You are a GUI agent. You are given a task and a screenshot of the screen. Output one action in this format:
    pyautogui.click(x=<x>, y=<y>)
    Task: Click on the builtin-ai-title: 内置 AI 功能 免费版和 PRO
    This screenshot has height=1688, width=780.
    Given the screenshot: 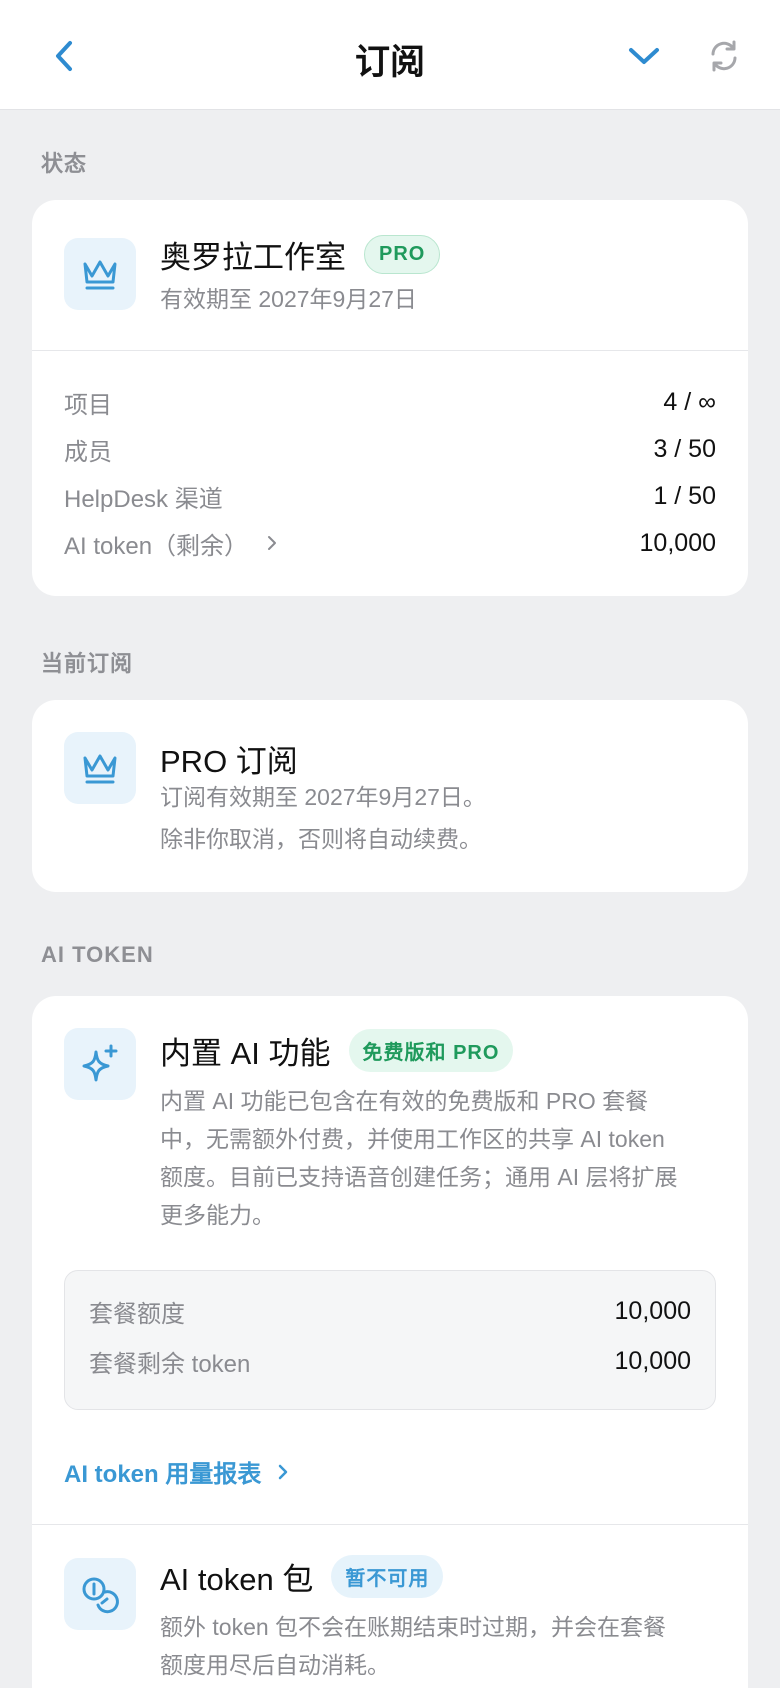 What is the action you would take?
    pyautogui.click(x=337, y=1050)
    